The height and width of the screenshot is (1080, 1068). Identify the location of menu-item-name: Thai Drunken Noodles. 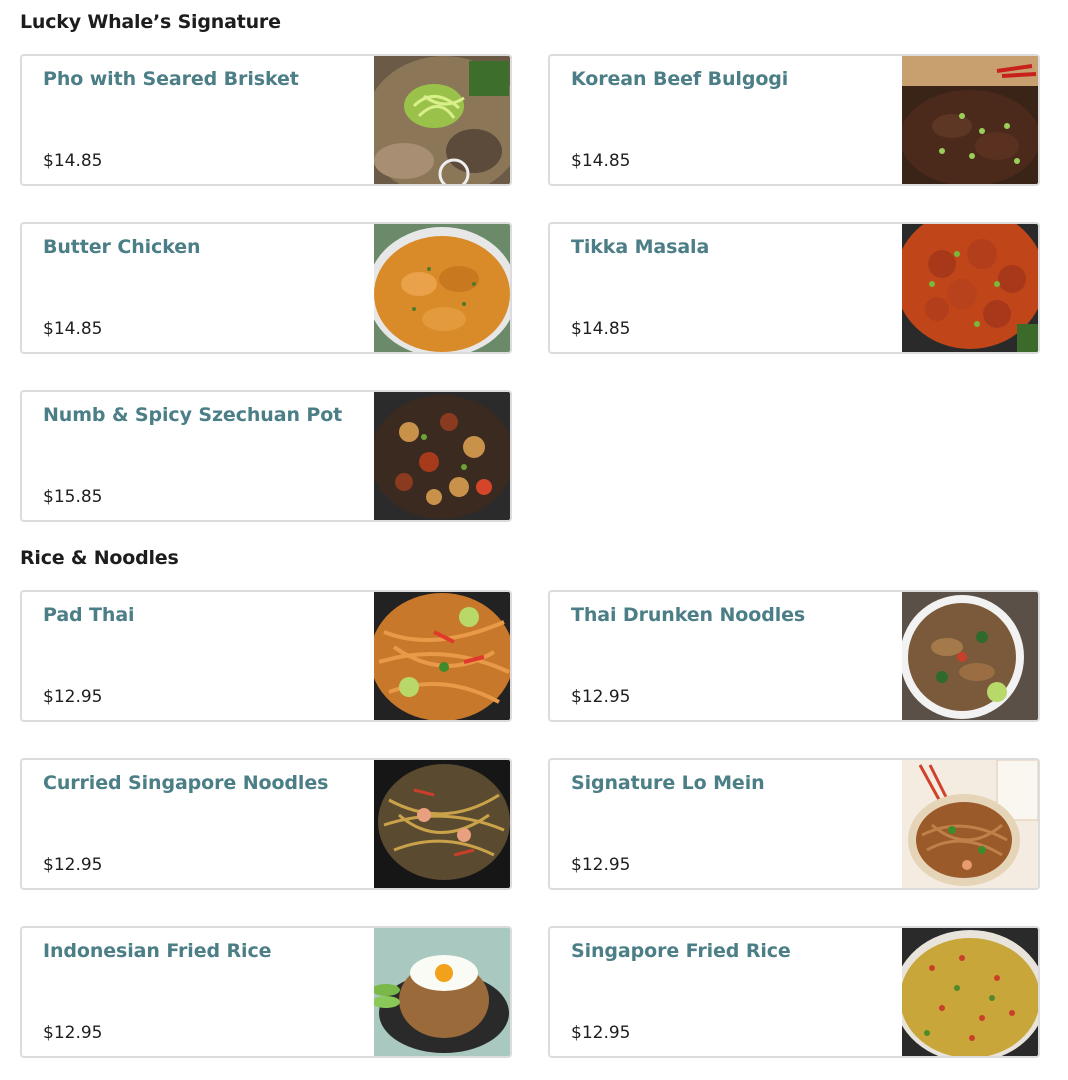
(688, 615).